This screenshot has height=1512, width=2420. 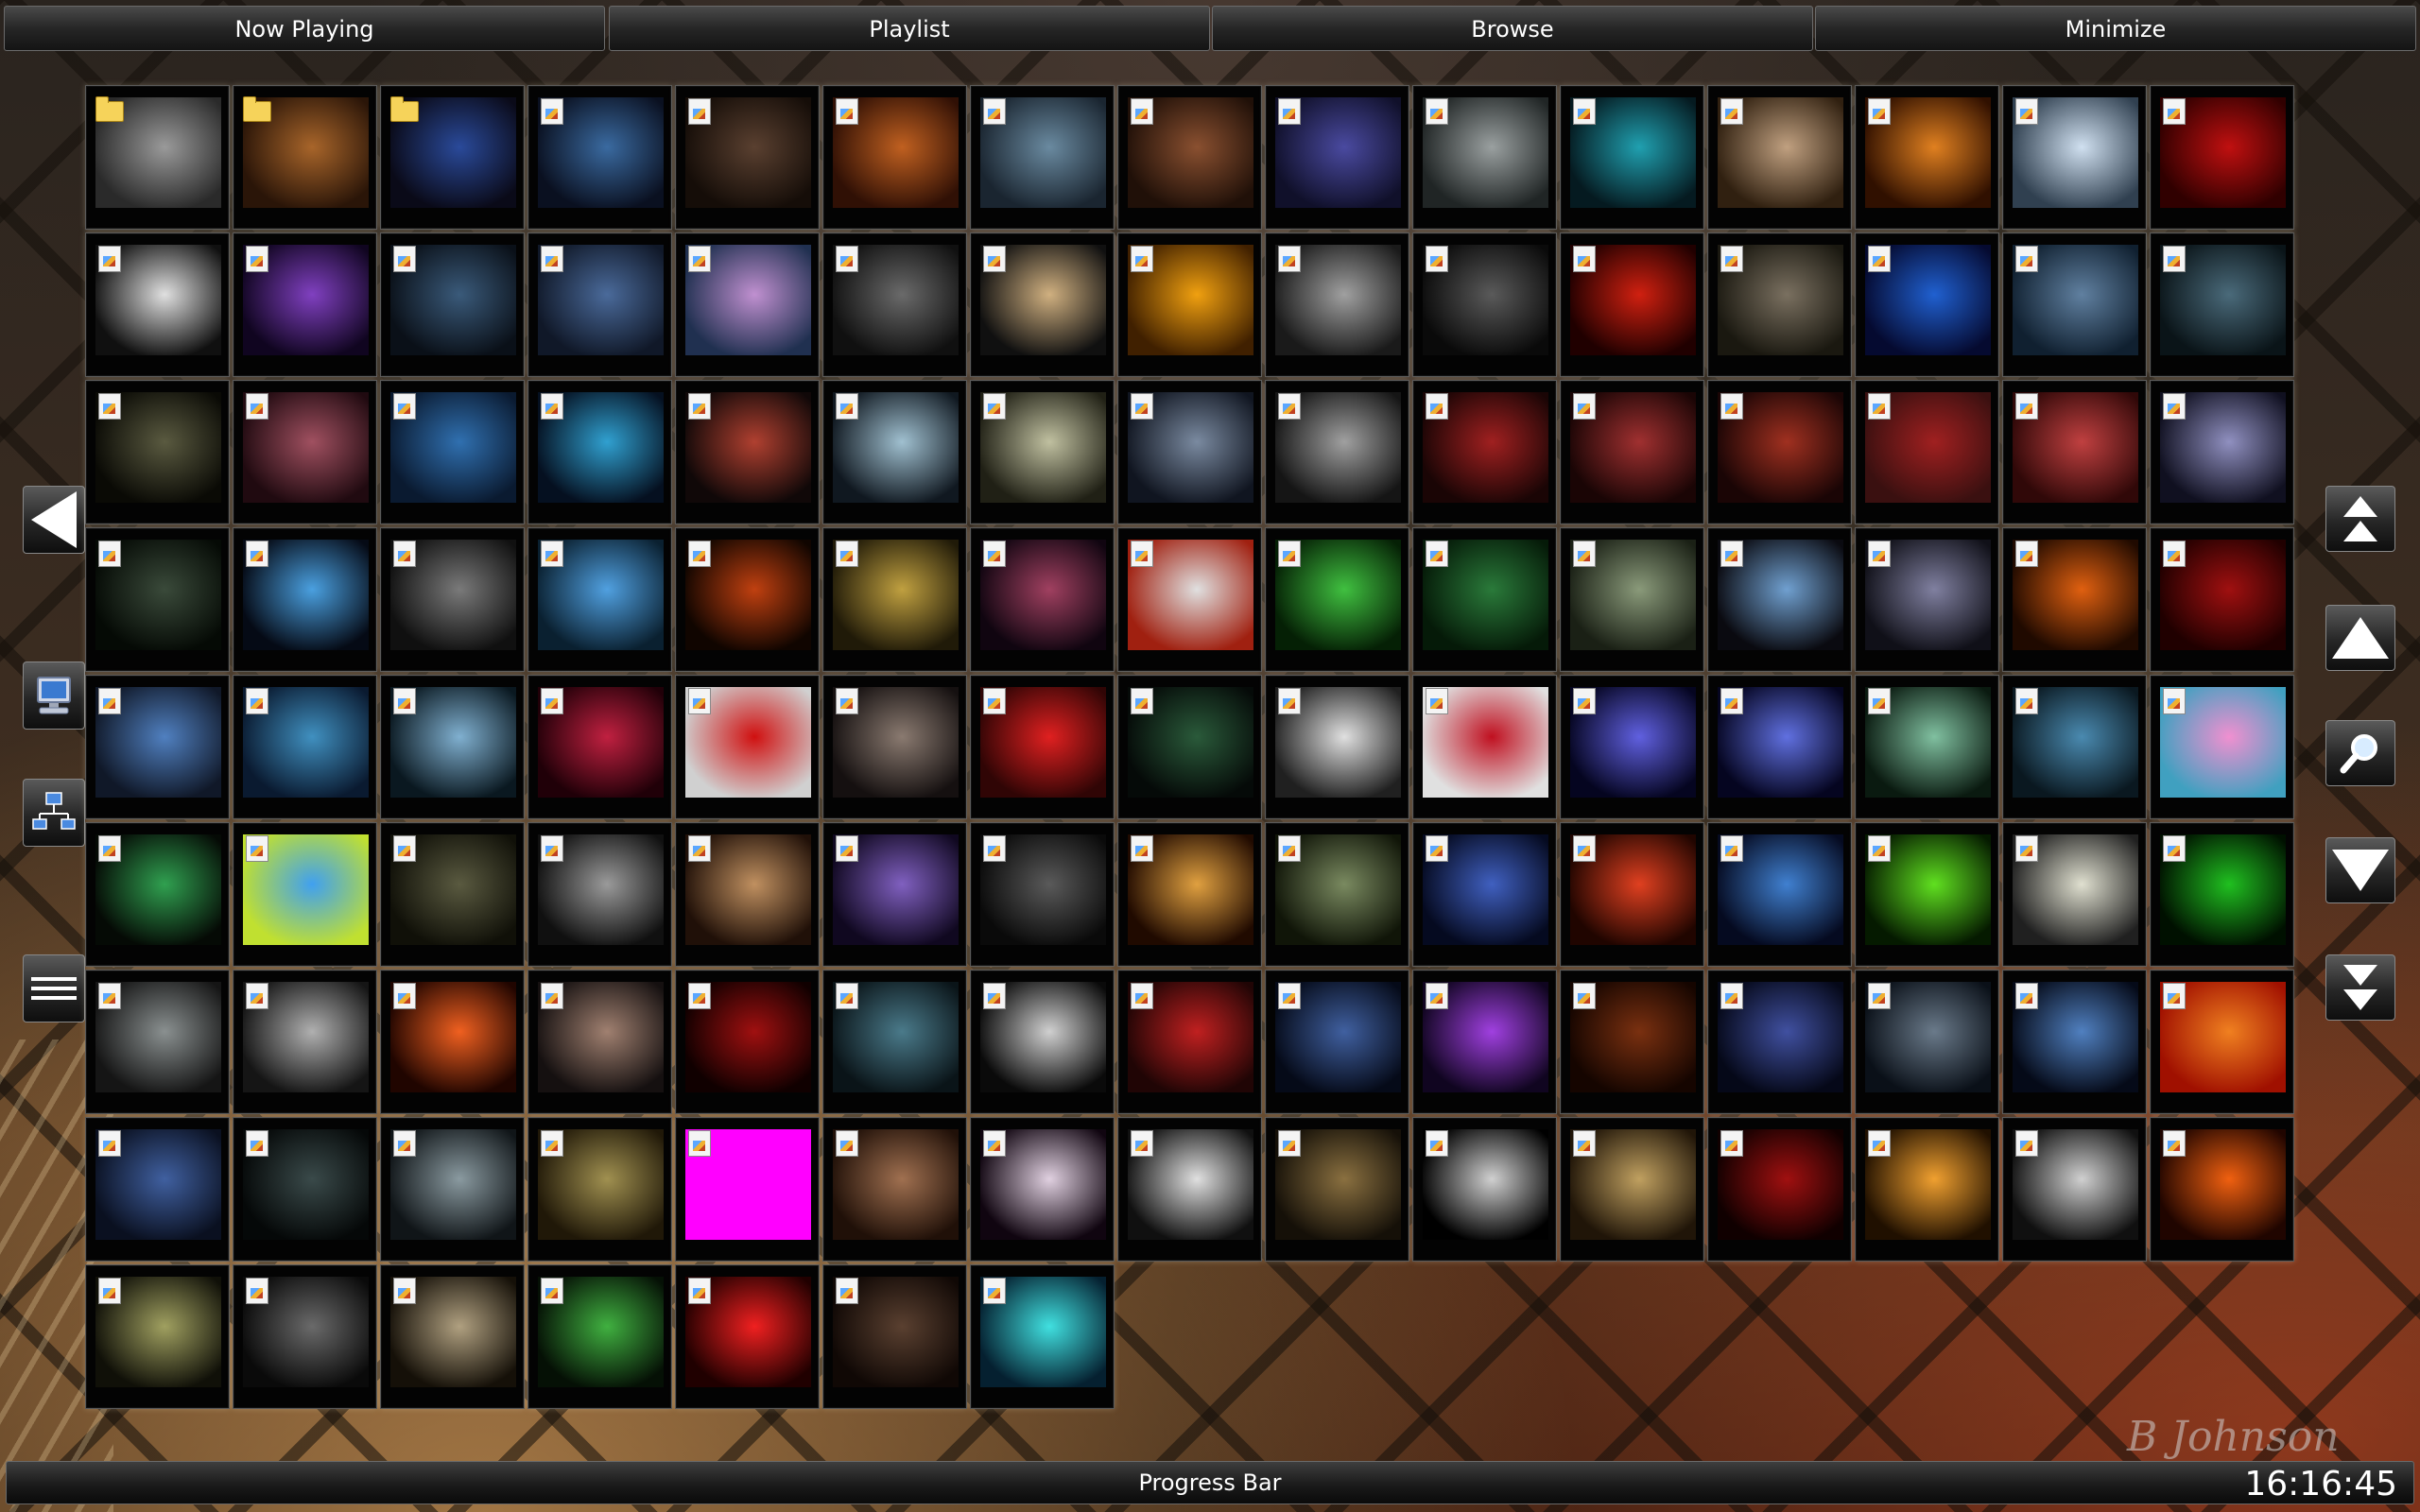 What do you see at coordinates (54, 696) in the screenshot?
I see `my-computer-button` at bounding box center [54, 696].